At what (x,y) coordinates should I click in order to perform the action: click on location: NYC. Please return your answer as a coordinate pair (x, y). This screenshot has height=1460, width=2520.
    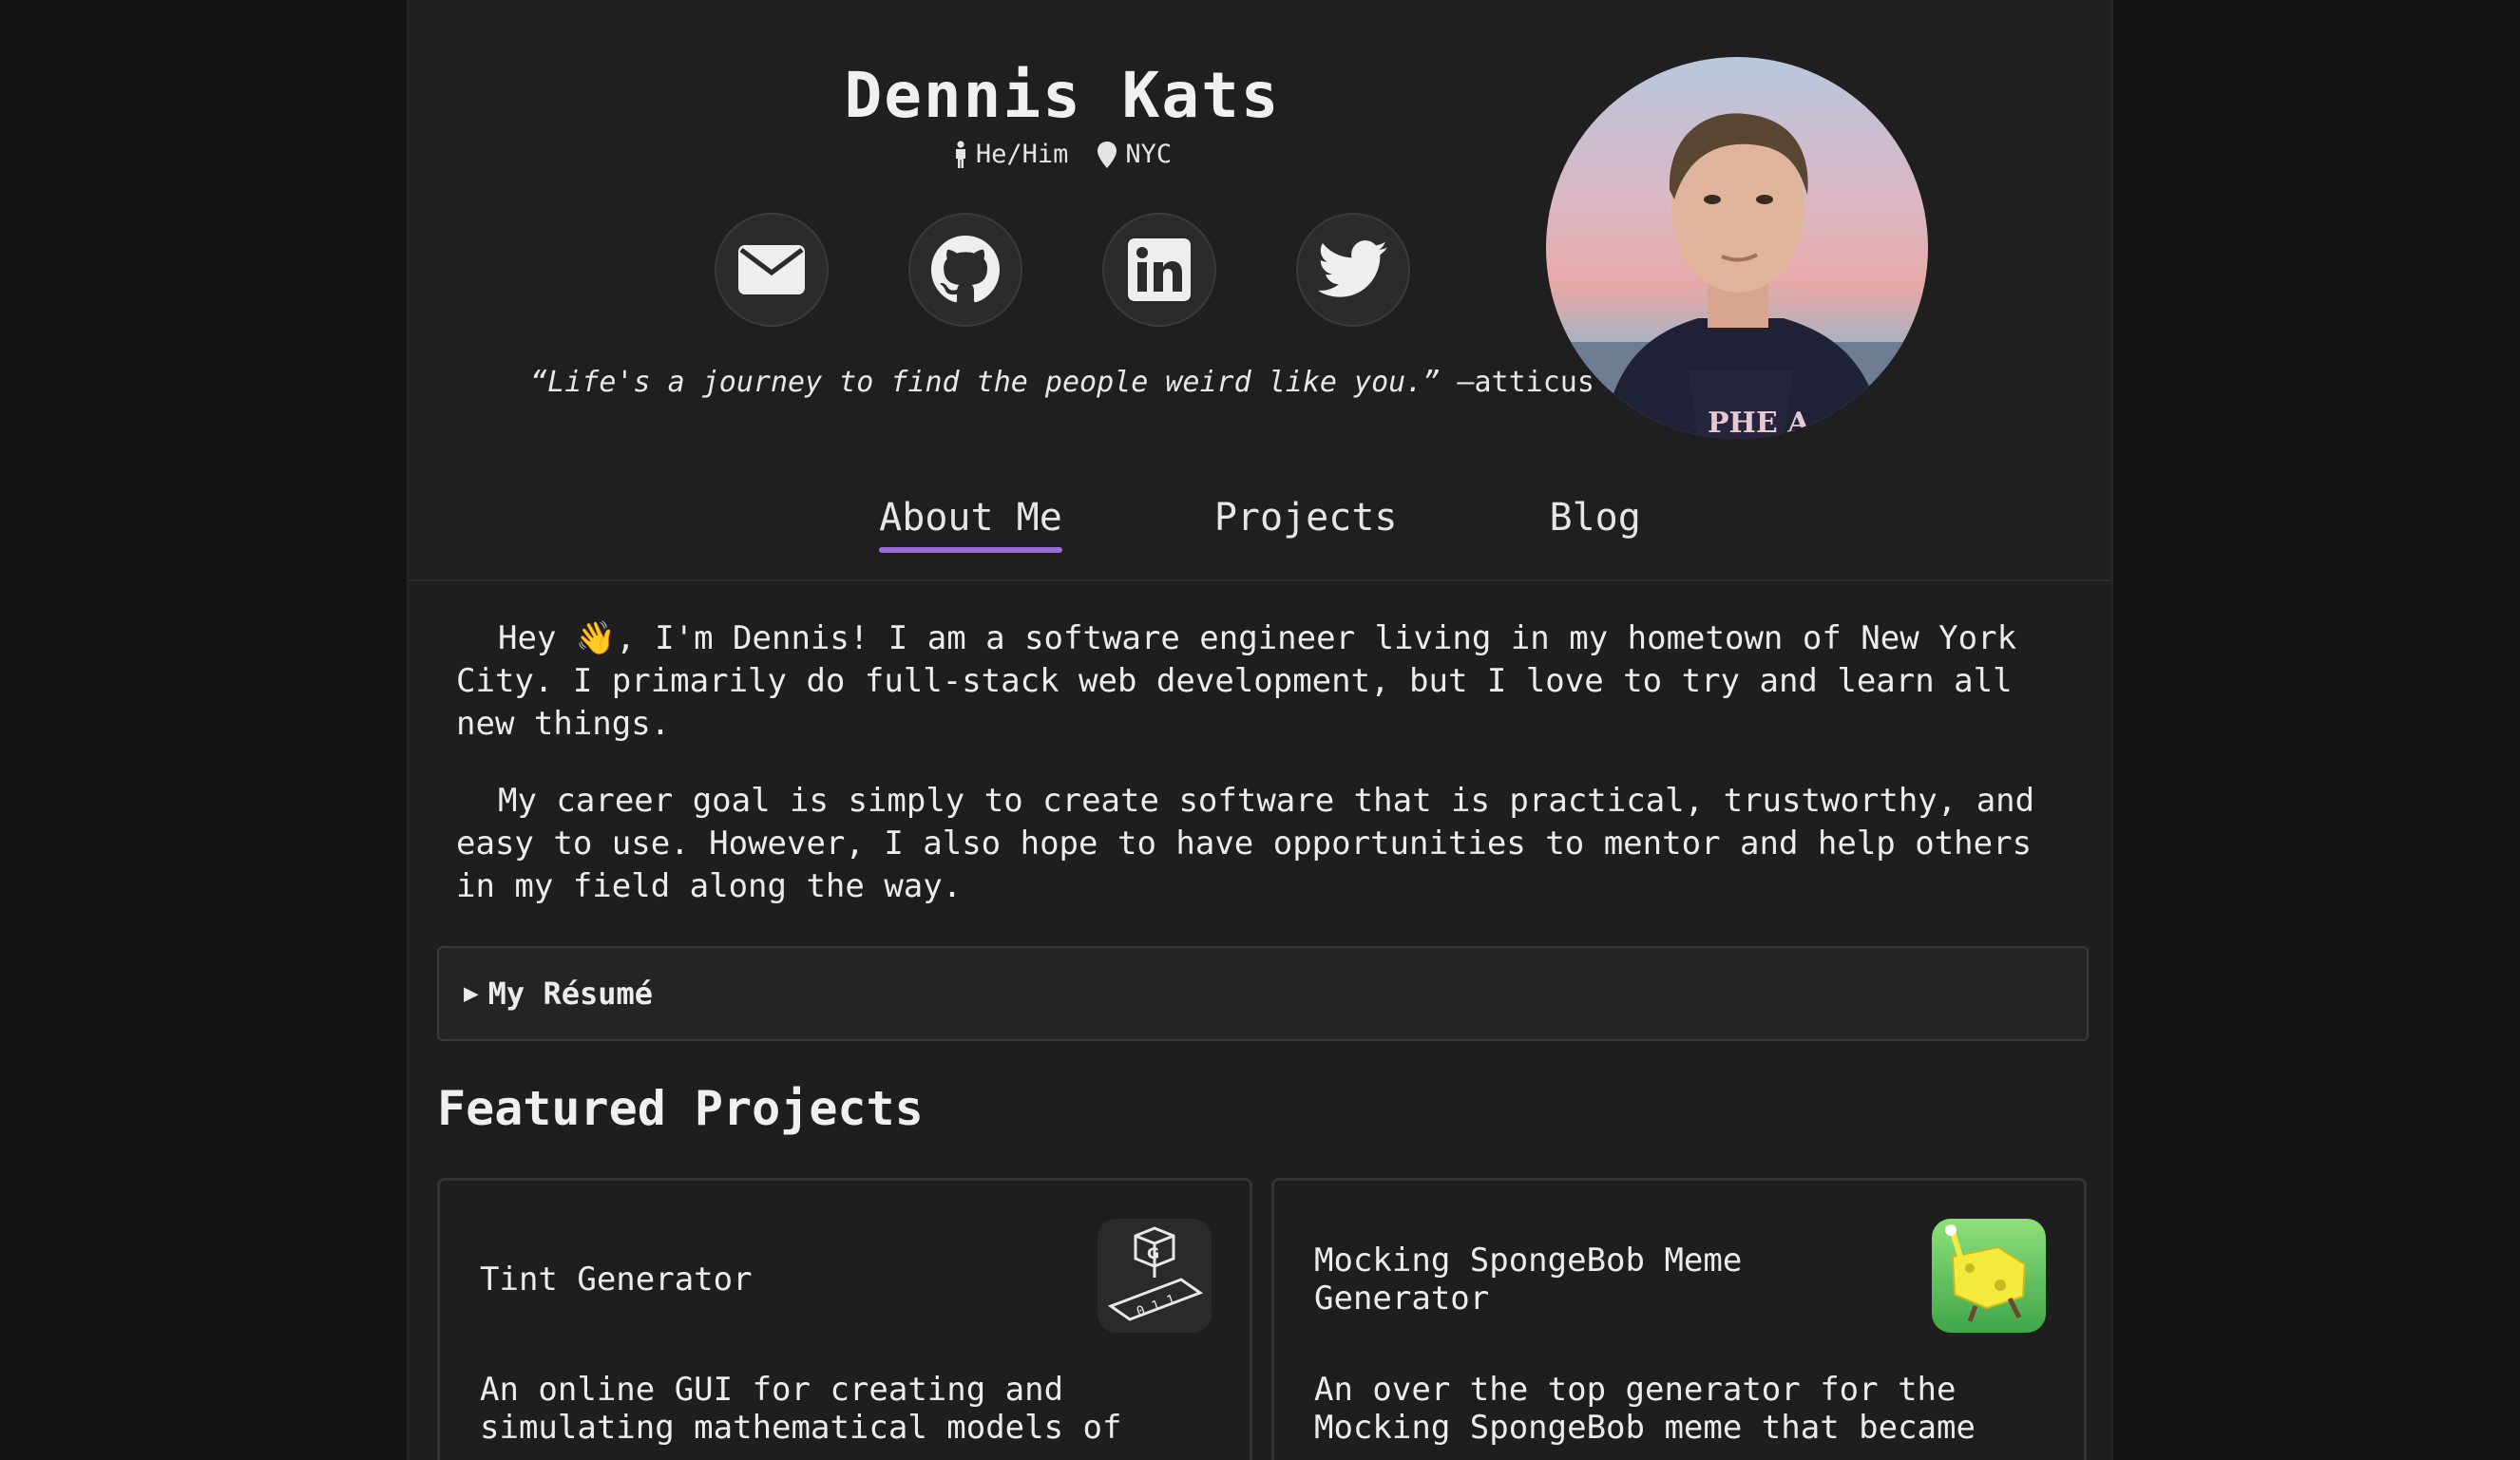
    Looking at the image, I should click on (1134, 154).